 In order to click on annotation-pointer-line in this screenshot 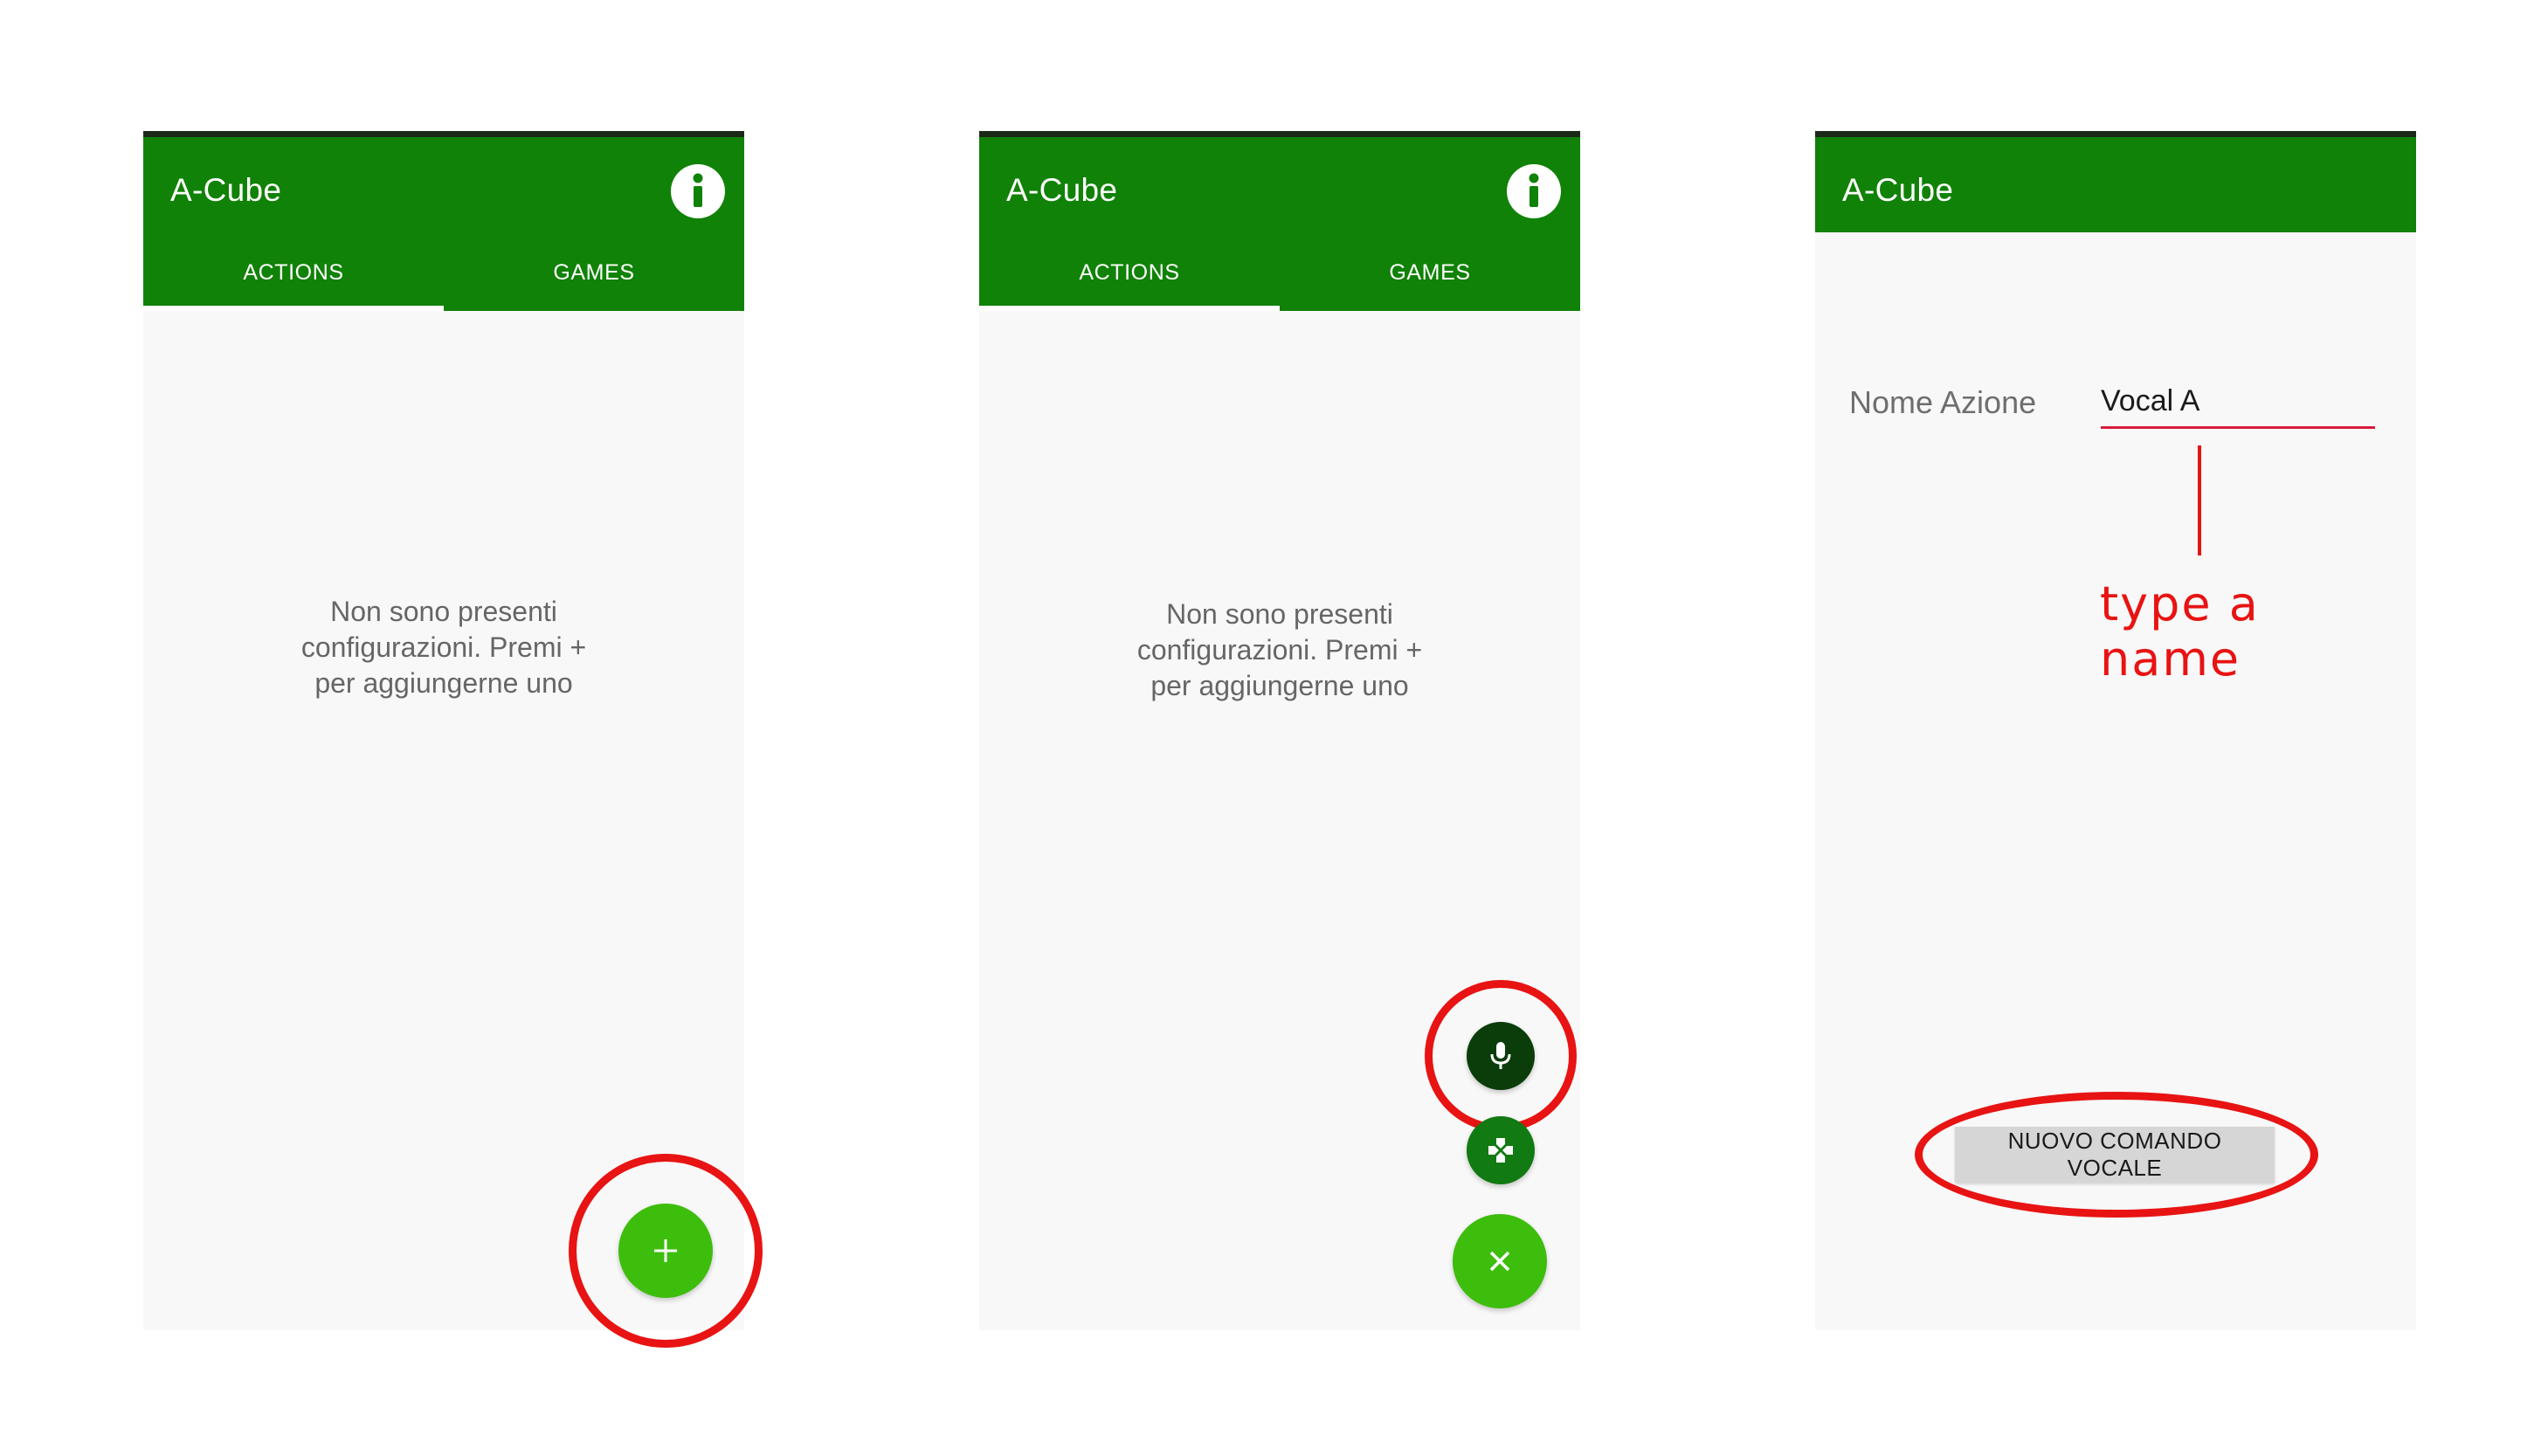, I will do `click(2200, 500)`.